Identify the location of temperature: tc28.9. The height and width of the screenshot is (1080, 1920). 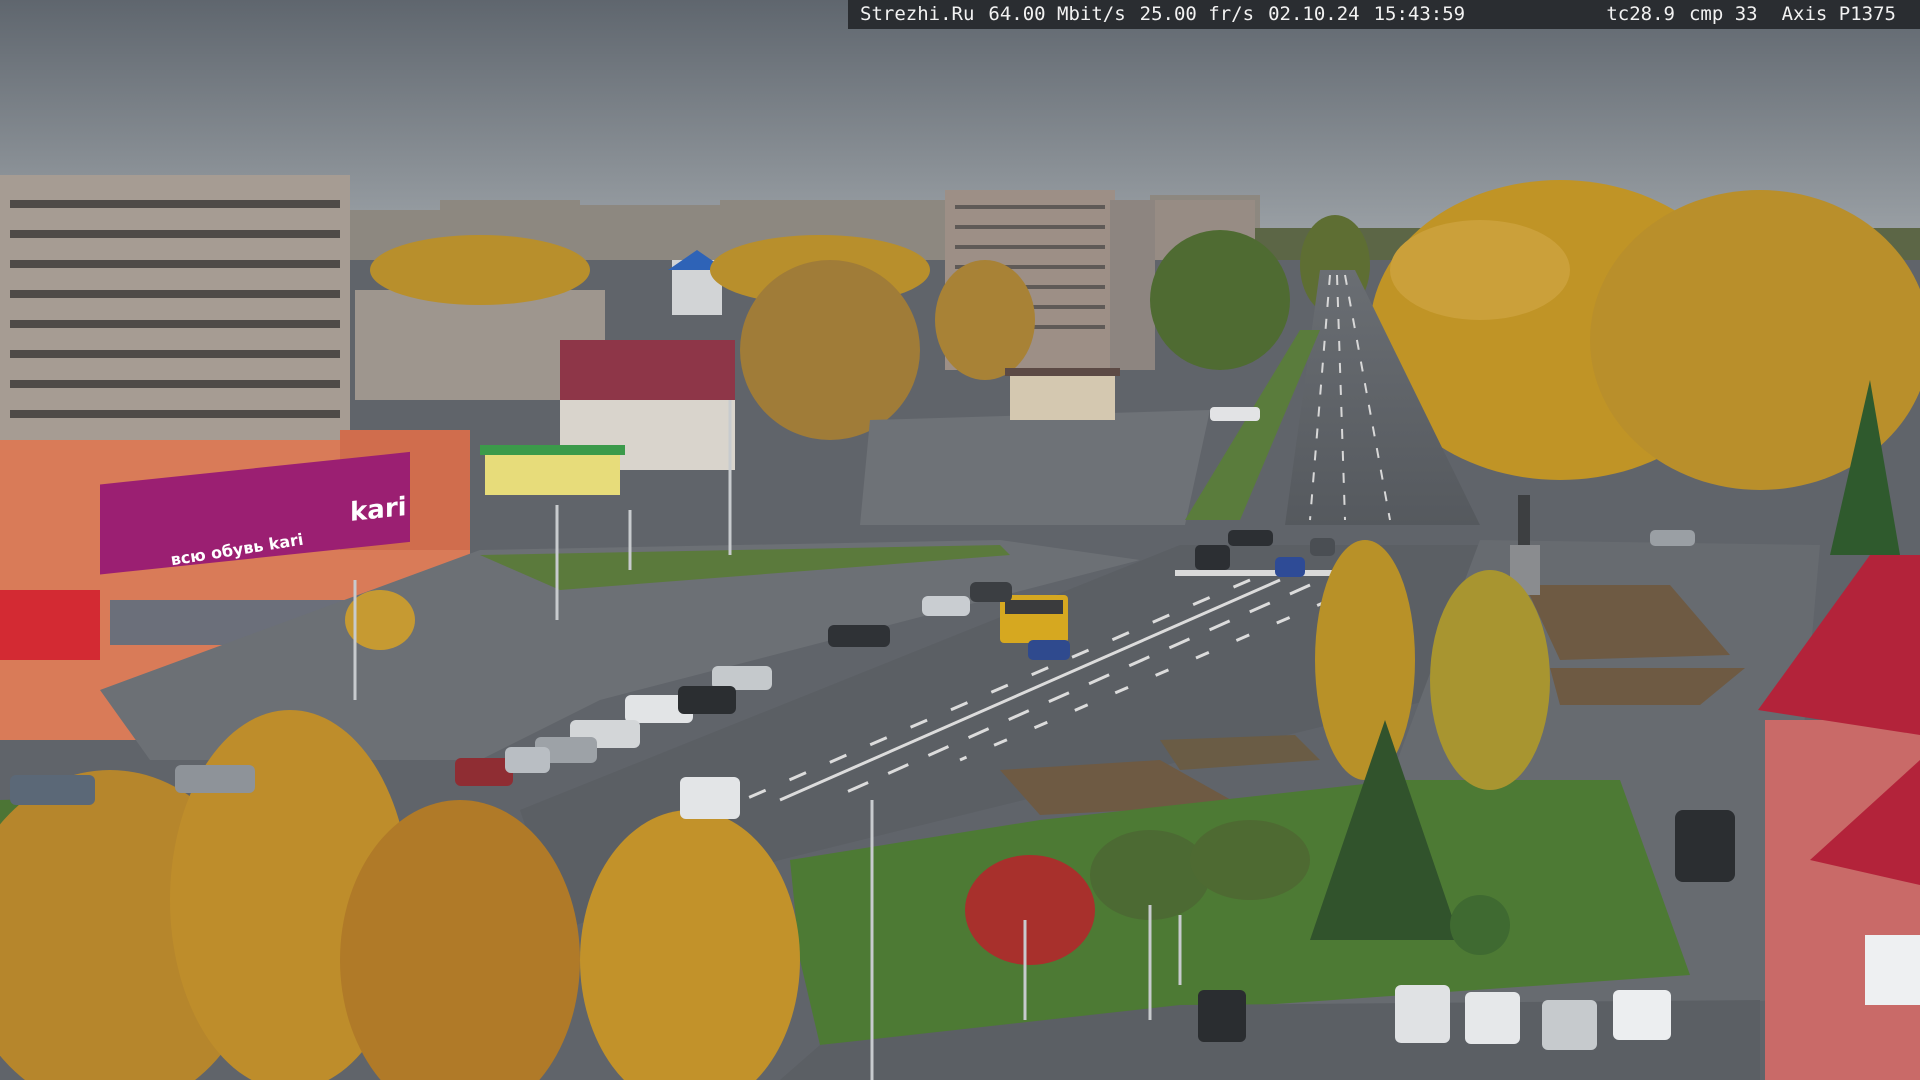
(1640, 14).